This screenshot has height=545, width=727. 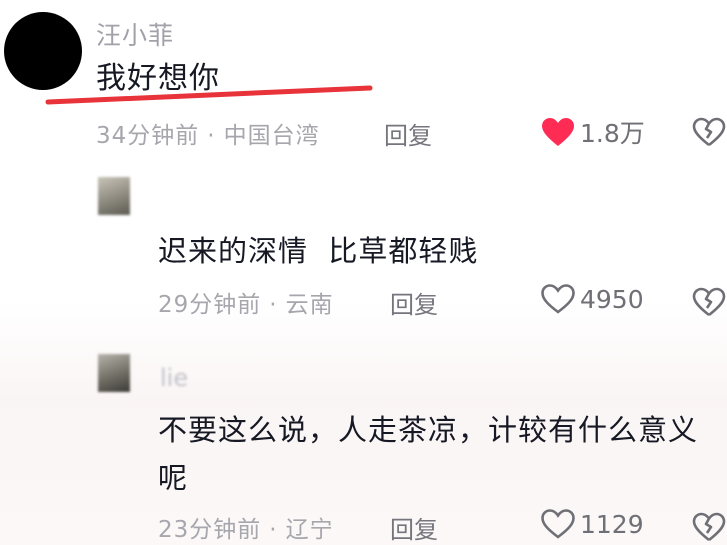 What do you see at coordinates (174, 378) in the screenshot?
I see `comment-username: lie` at bounding box center [174, 378].